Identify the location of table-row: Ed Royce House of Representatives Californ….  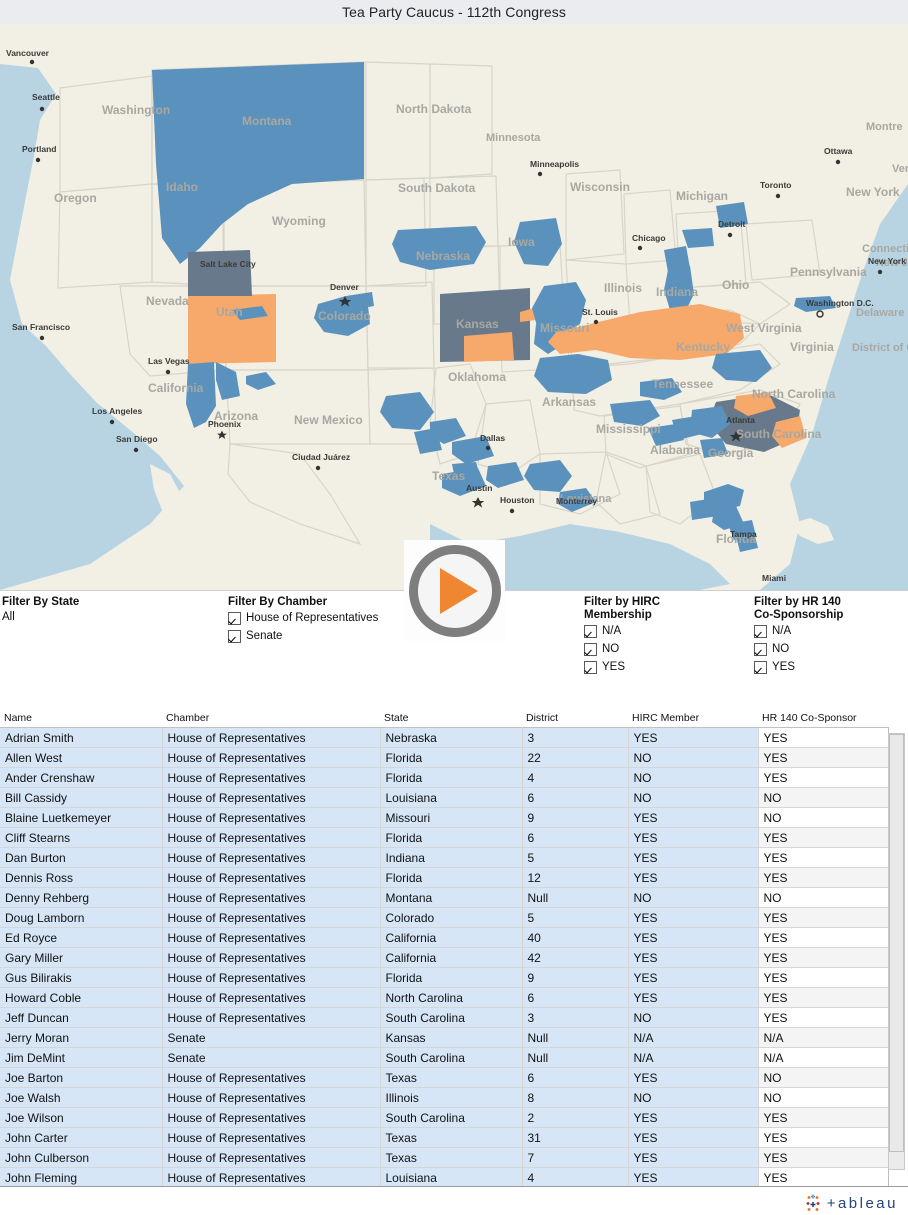
(444, 937).